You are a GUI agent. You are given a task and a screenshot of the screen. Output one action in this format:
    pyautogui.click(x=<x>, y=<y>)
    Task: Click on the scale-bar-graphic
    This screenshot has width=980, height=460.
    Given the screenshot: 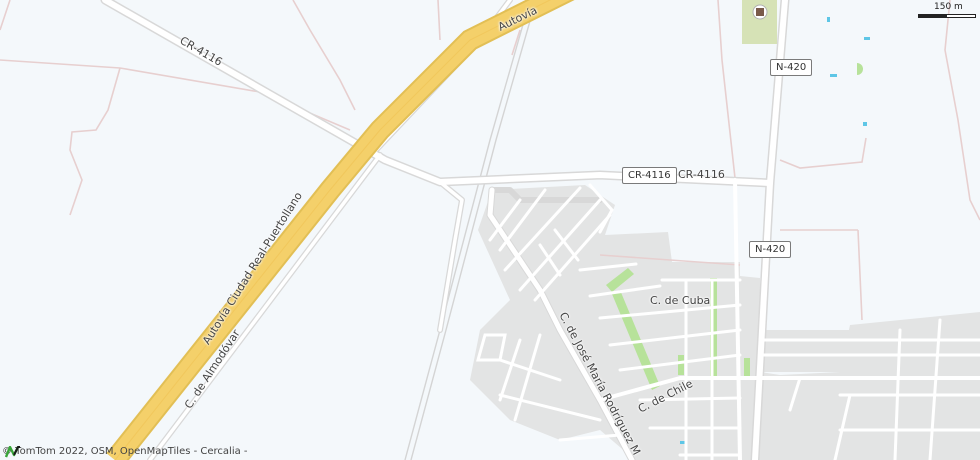 What is the action you would take?
    pyautogui.click(x=947, y=16)
    